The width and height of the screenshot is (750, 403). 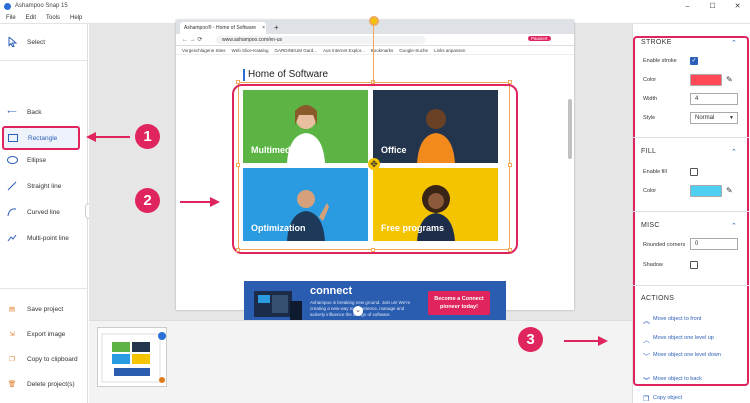 I want to click on sidebar-item-back: ⟵ Back, so click(x=44, y=112).